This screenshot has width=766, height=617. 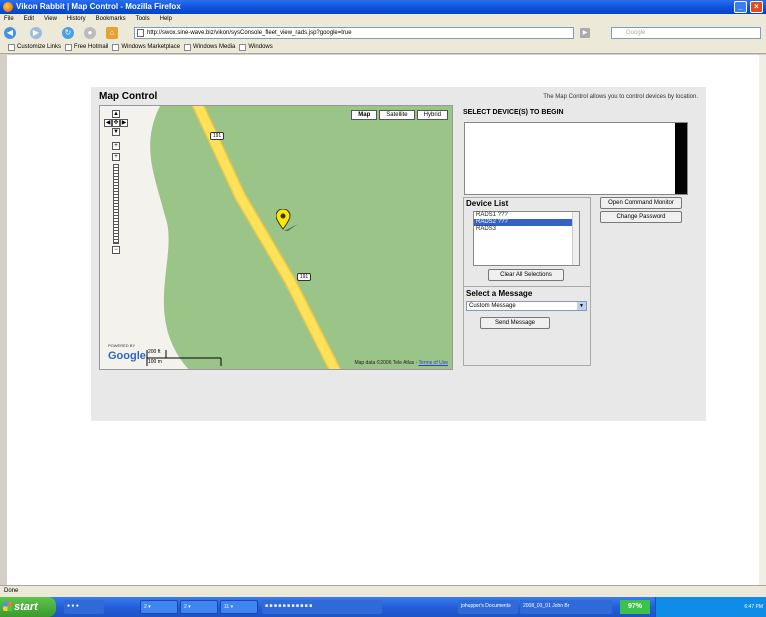 What do you see at coordinates (487, 203) in the screenshot?
I see `device-list-heading: Device List` at bounding box center [487, 203].